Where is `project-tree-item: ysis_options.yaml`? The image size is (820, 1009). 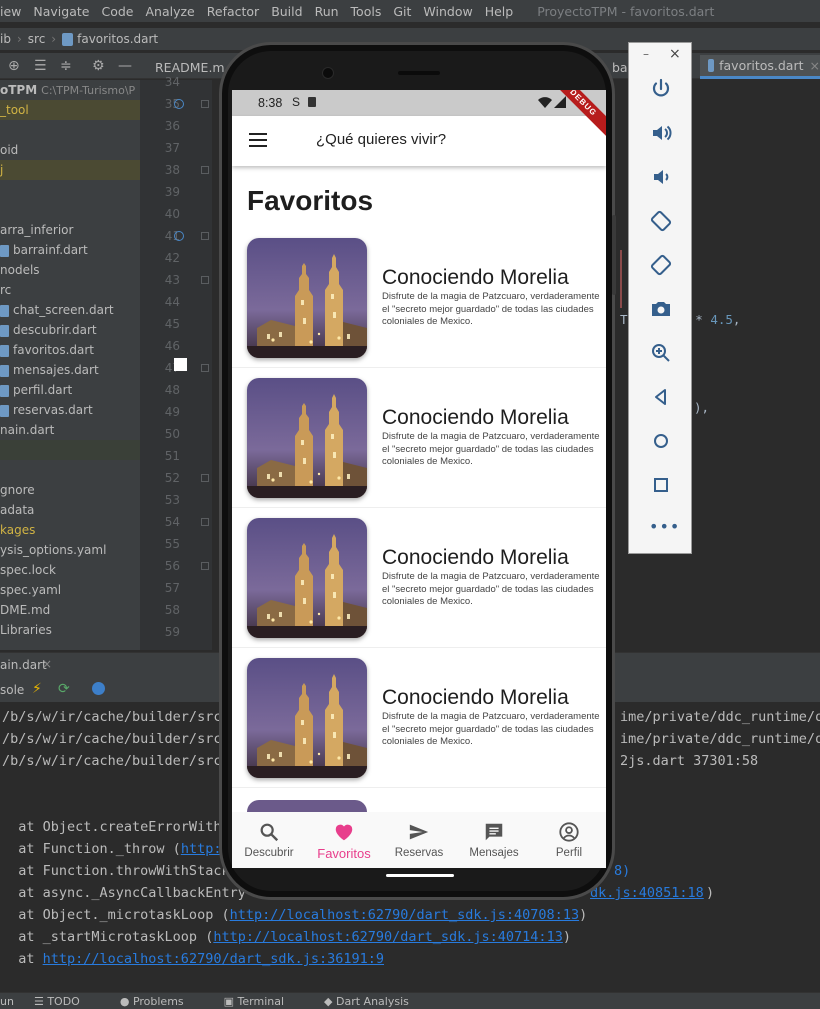 project-tree-item: ysis_options.yaml is located at coordinates (70, 550).